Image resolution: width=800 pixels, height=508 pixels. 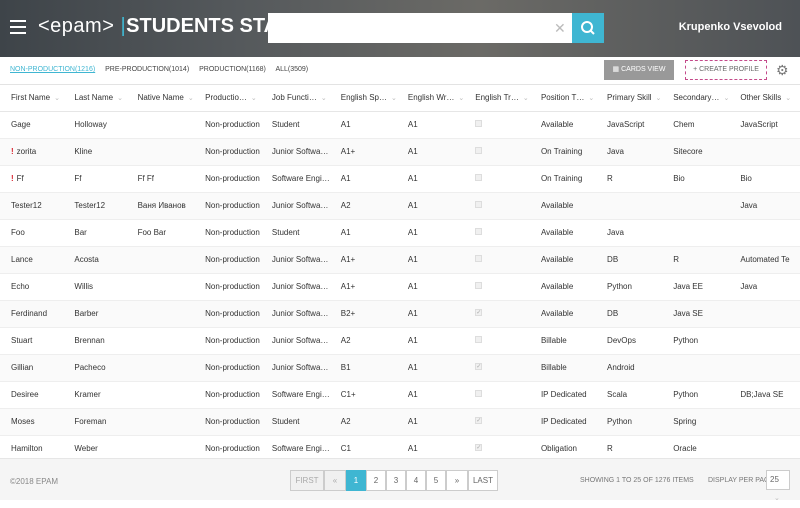 I want to click on tab-all: ALL(3509), so click(x=291, y=69).